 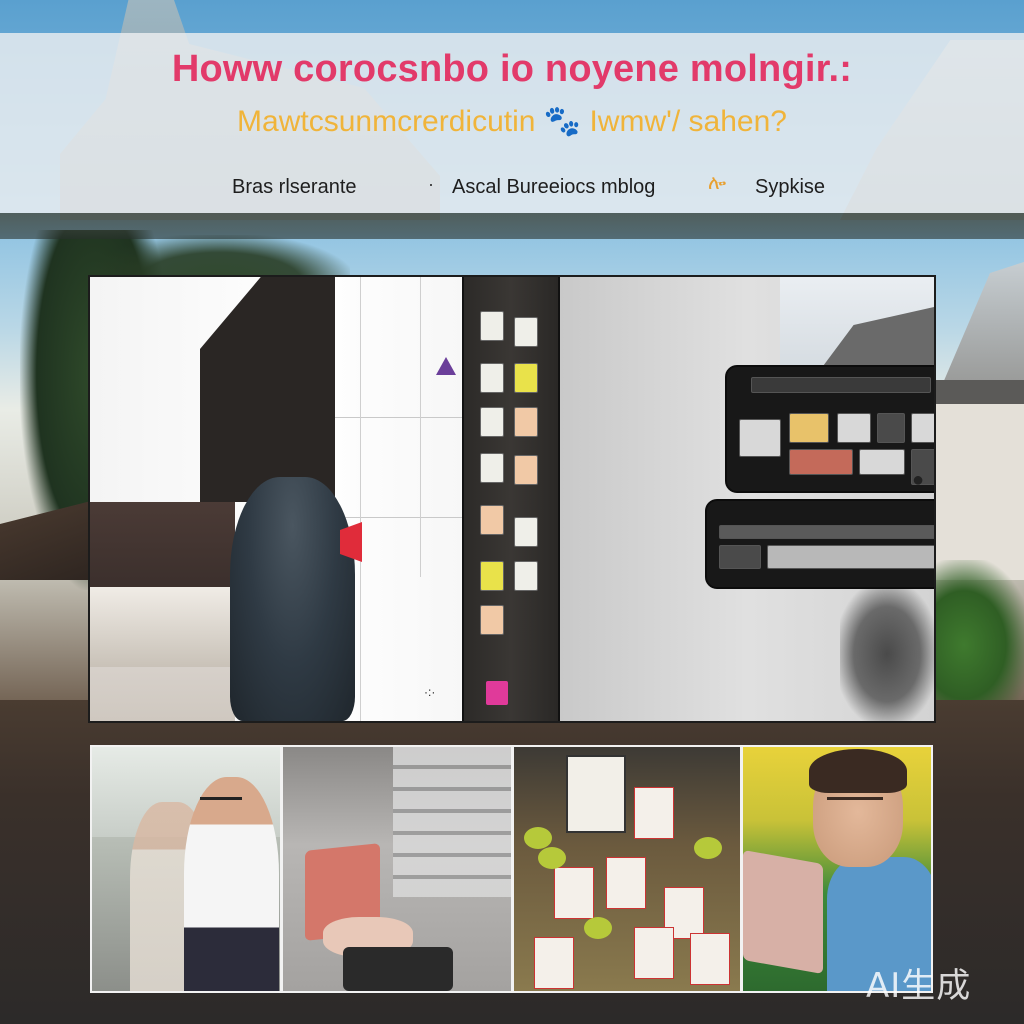 I want to click on keyboard-icon, so click(x=398, y=969).